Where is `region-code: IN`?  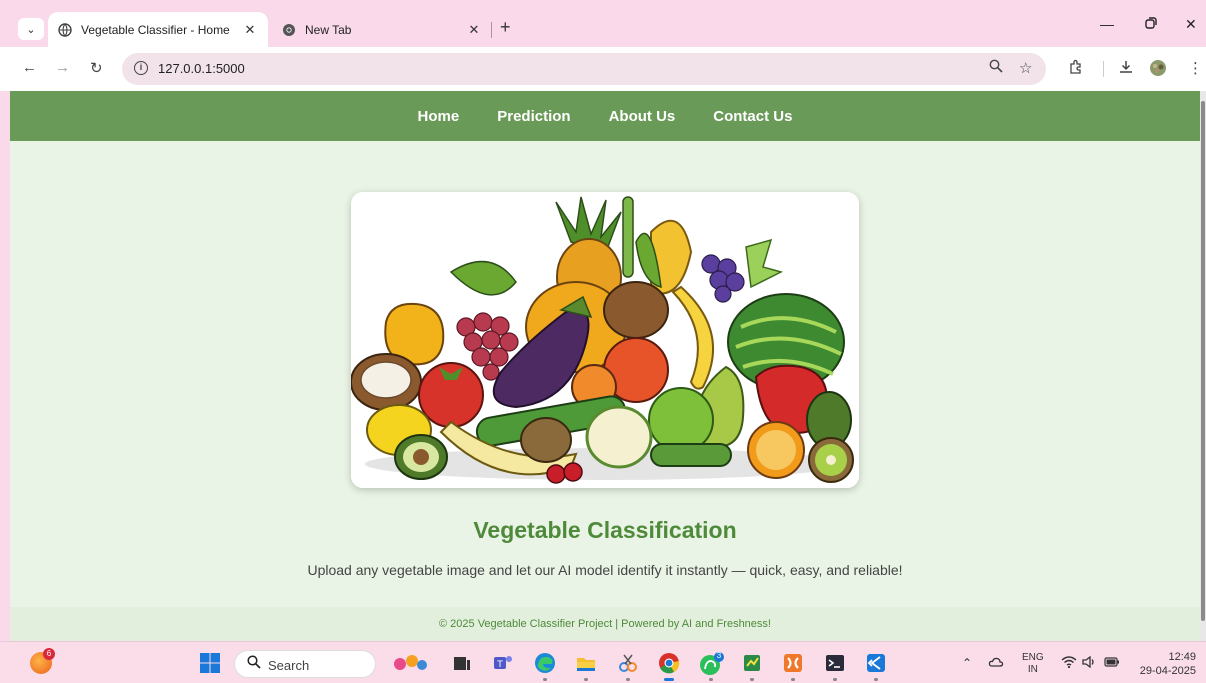
region-code: IN is located at coordinates (1032, 669).